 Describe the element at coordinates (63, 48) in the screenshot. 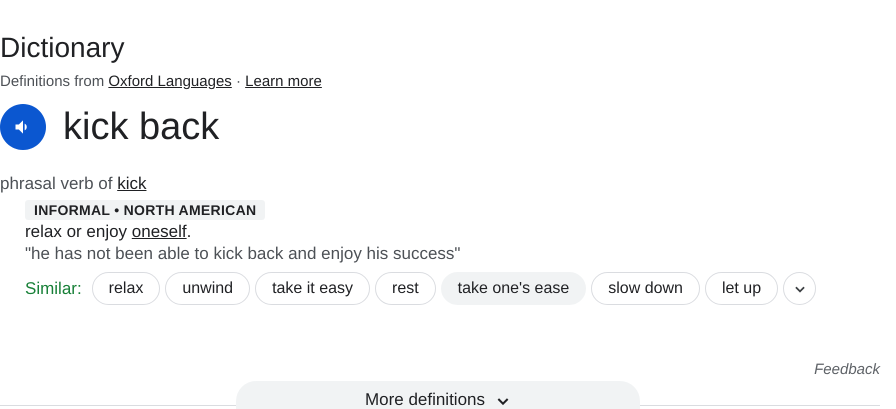

I see `heading: Dictionary` at that location.